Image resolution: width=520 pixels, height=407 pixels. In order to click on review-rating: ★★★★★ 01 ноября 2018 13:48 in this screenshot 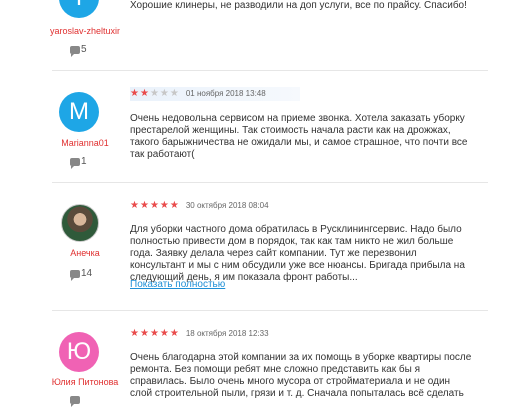, I will do `click(215, 94)`.